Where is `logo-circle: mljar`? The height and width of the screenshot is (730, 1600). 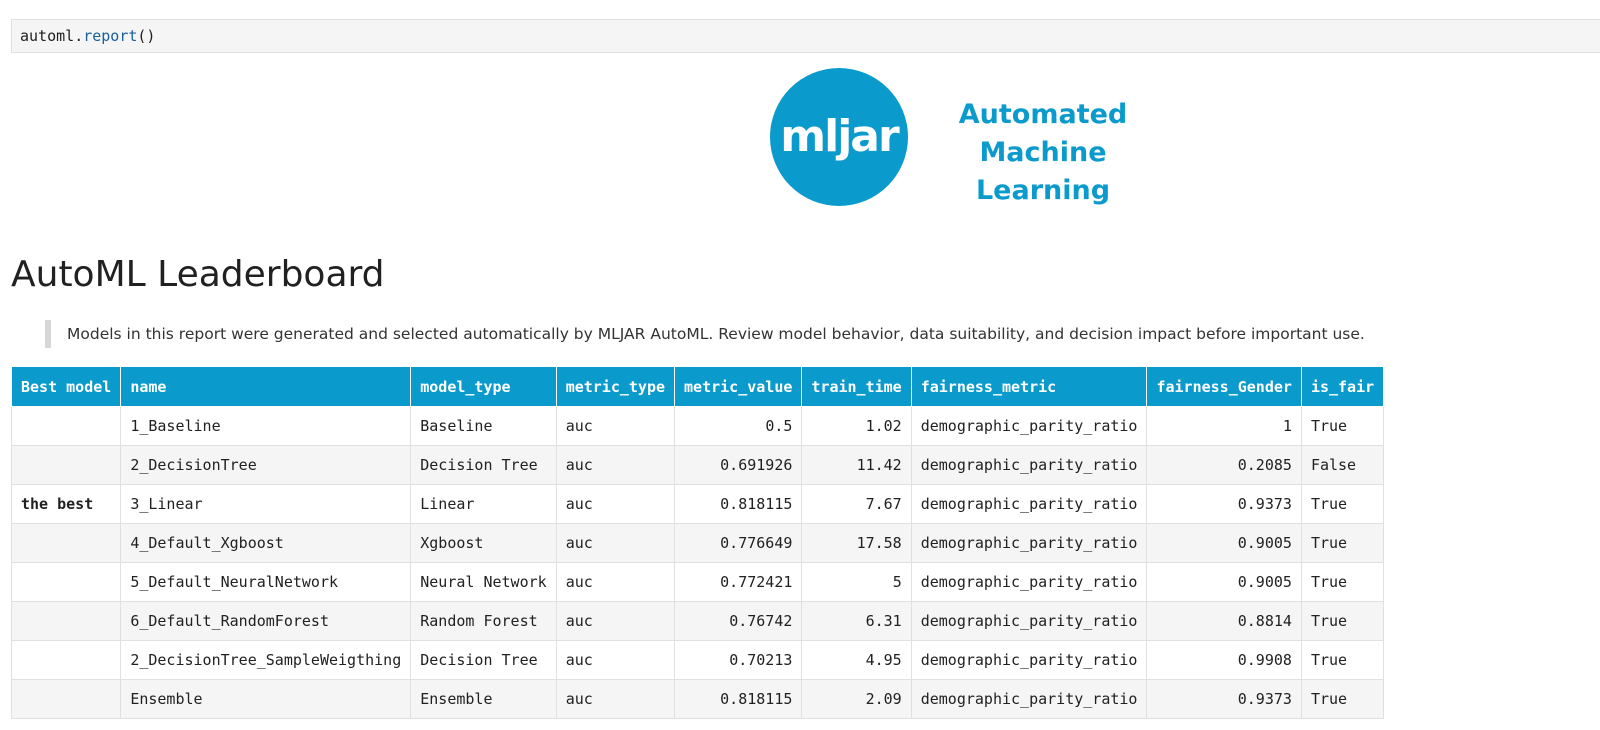
logo-circle: mljar is located at coordinates (839, 137).